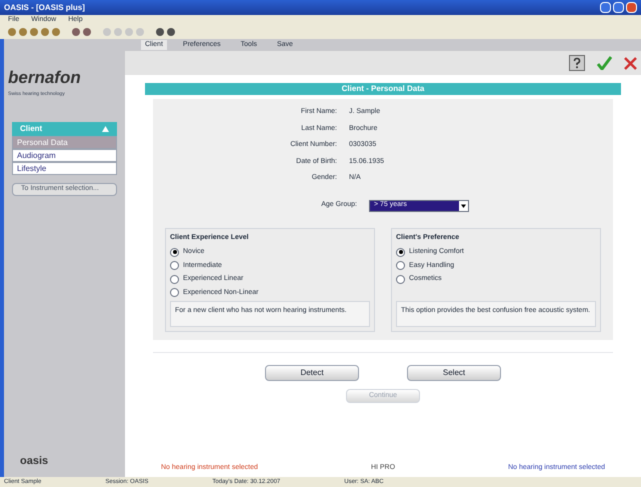 This screenshot has width=641, height=487. I want to click on maximize-button, so click(618, 7).